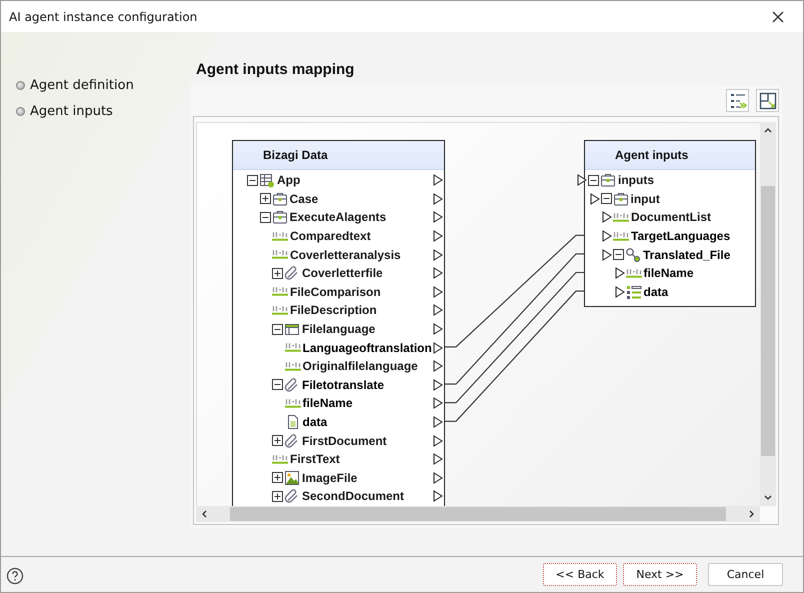 The width and height of the screenshot is (804, 593). I want to click on image-icon, so click(292, 478).